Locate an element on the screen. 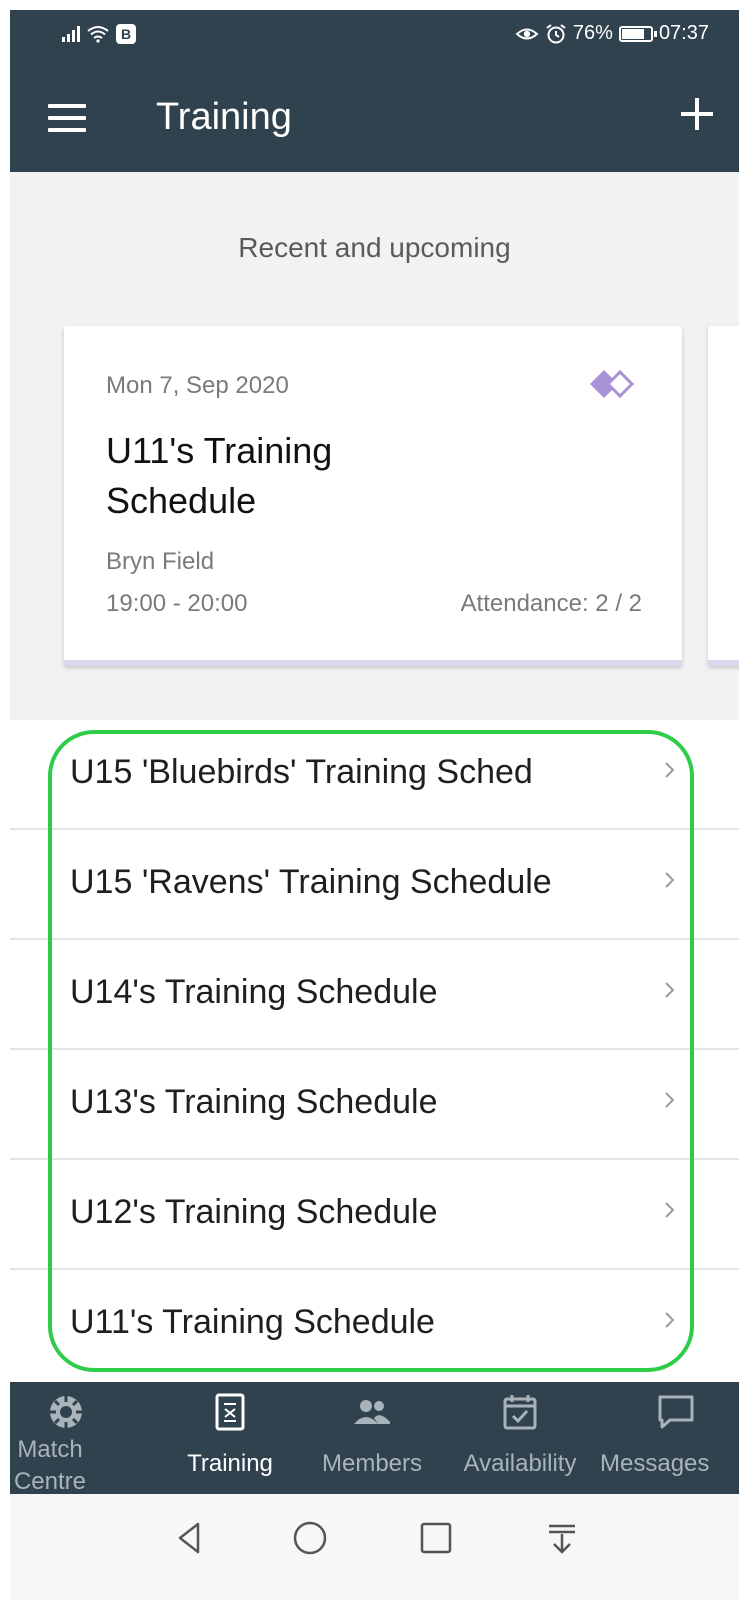 The width and height of the screenshot is (739, 1600). tab-label: Centre is located at coordinates (50, 1481).